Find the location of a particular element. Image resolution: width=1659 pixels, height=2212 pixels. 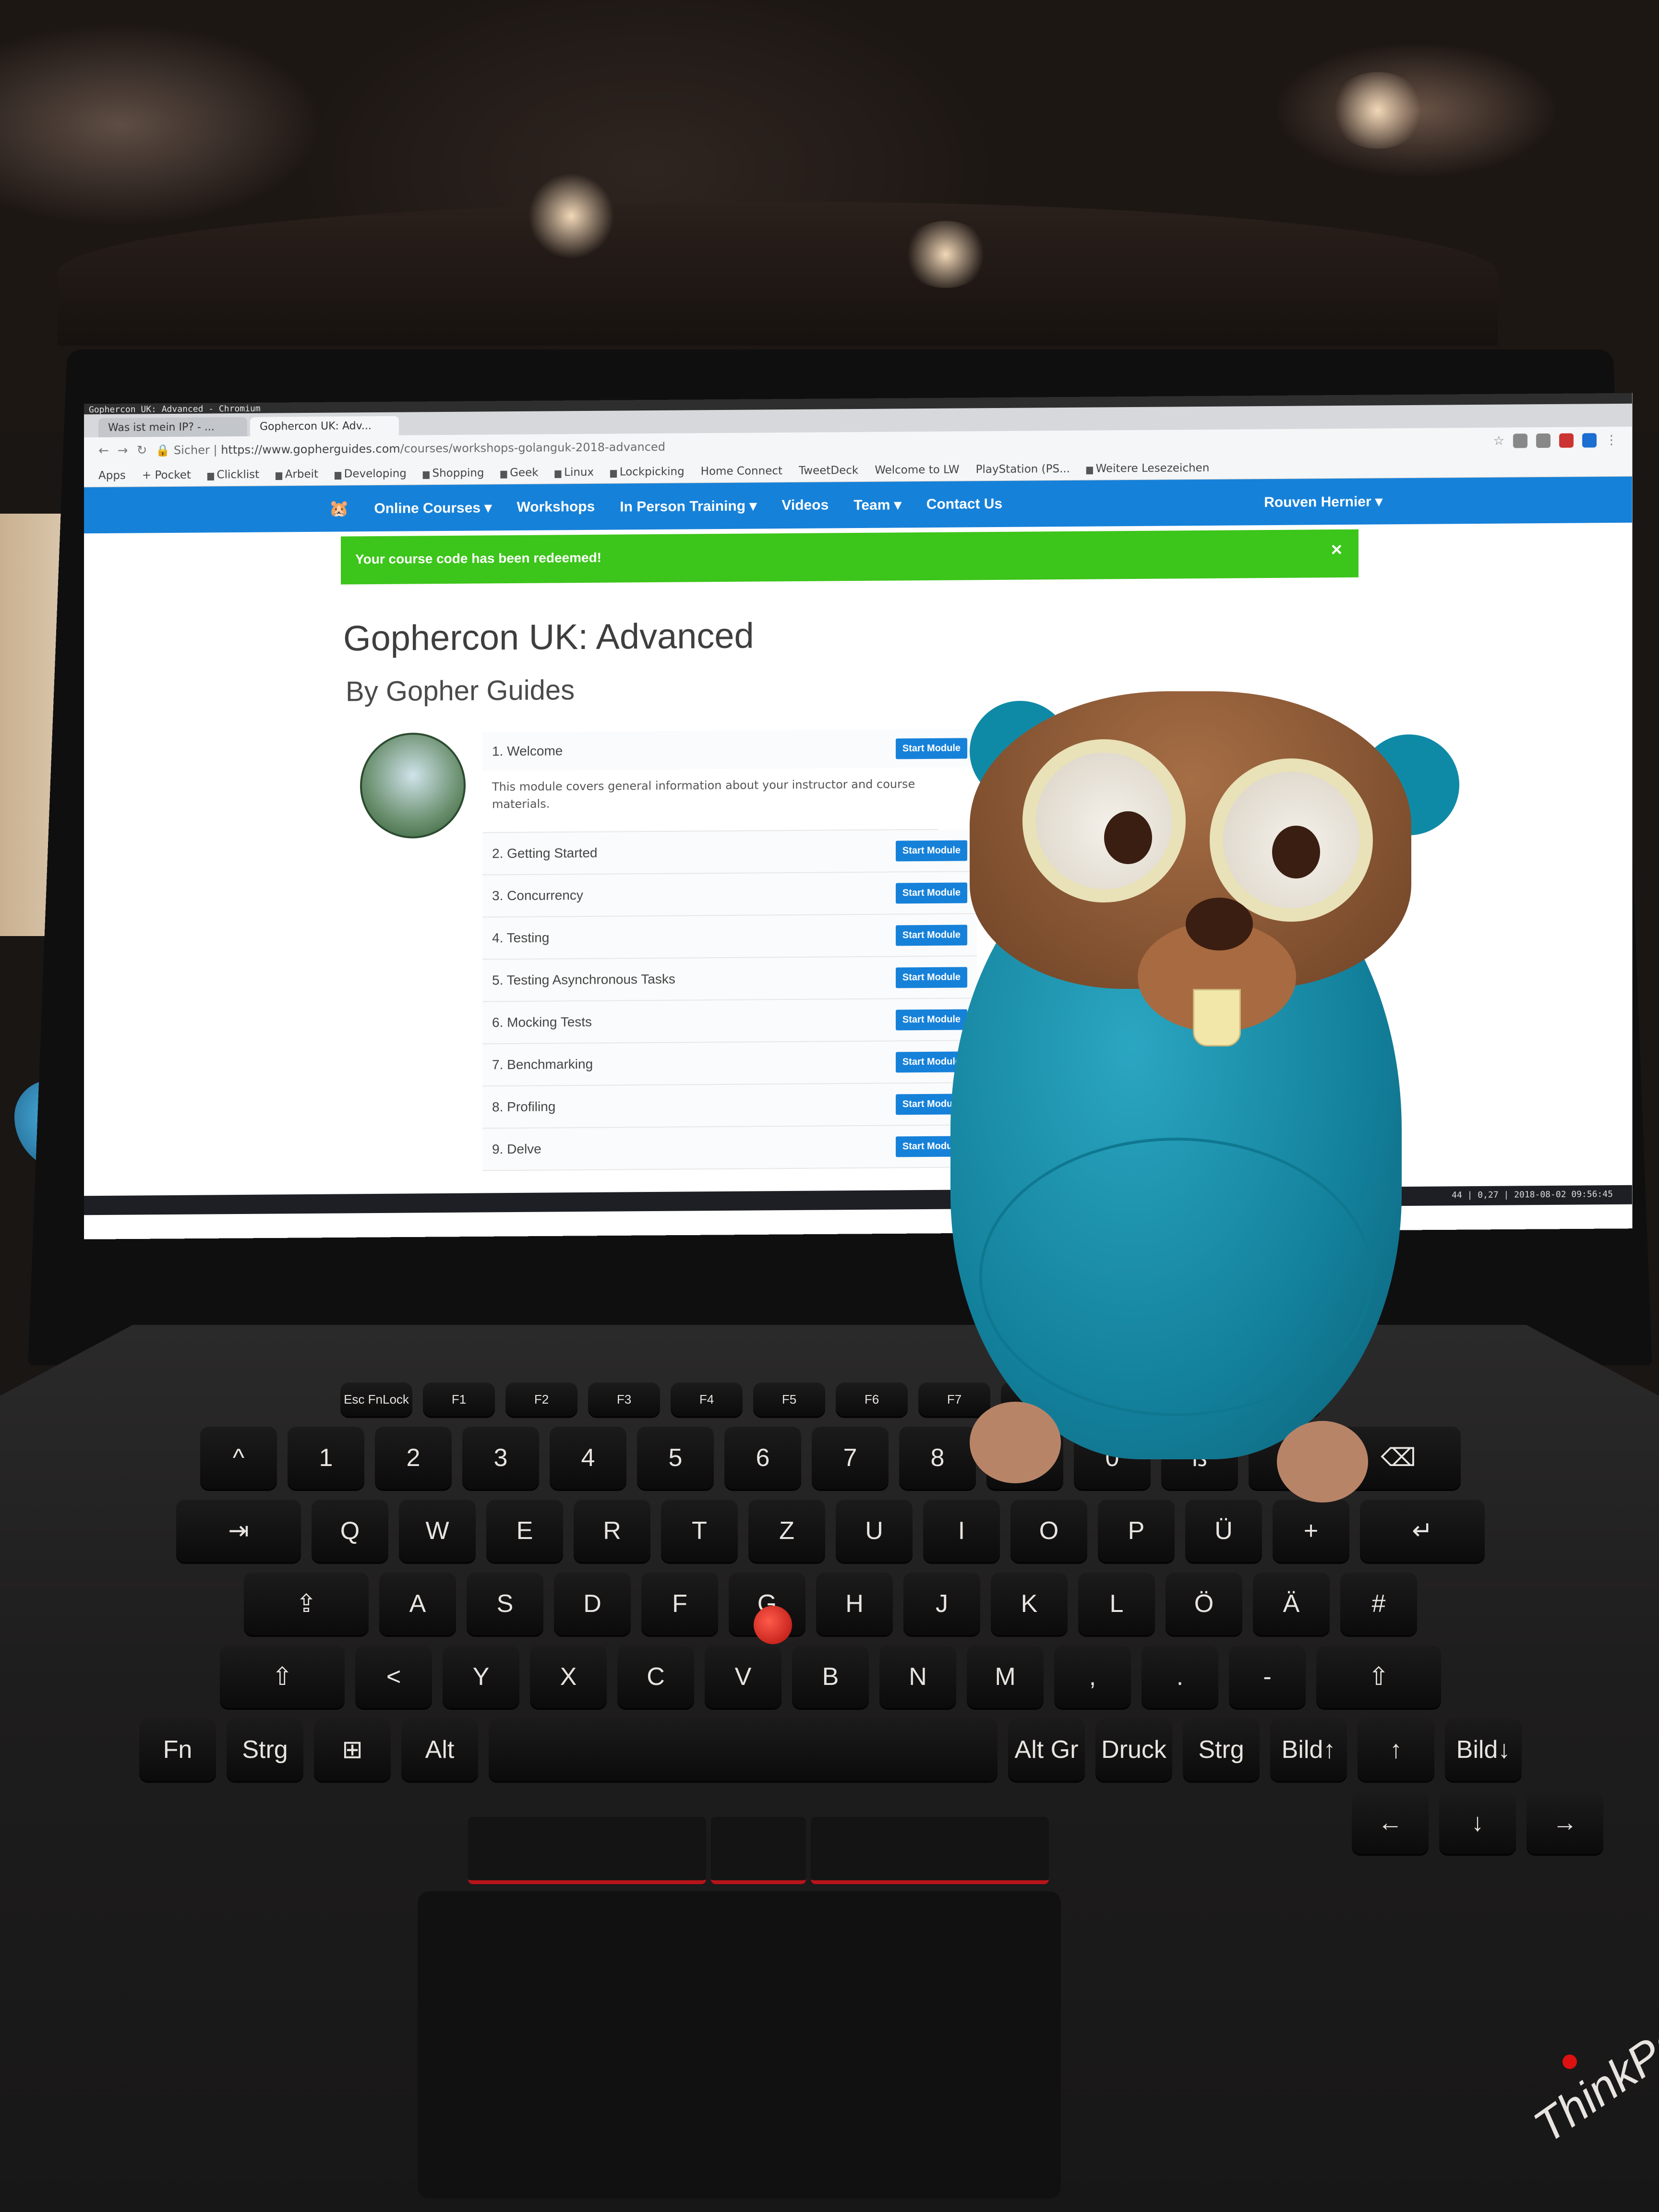

key-cap: I is located at coordinates (961, 1531).